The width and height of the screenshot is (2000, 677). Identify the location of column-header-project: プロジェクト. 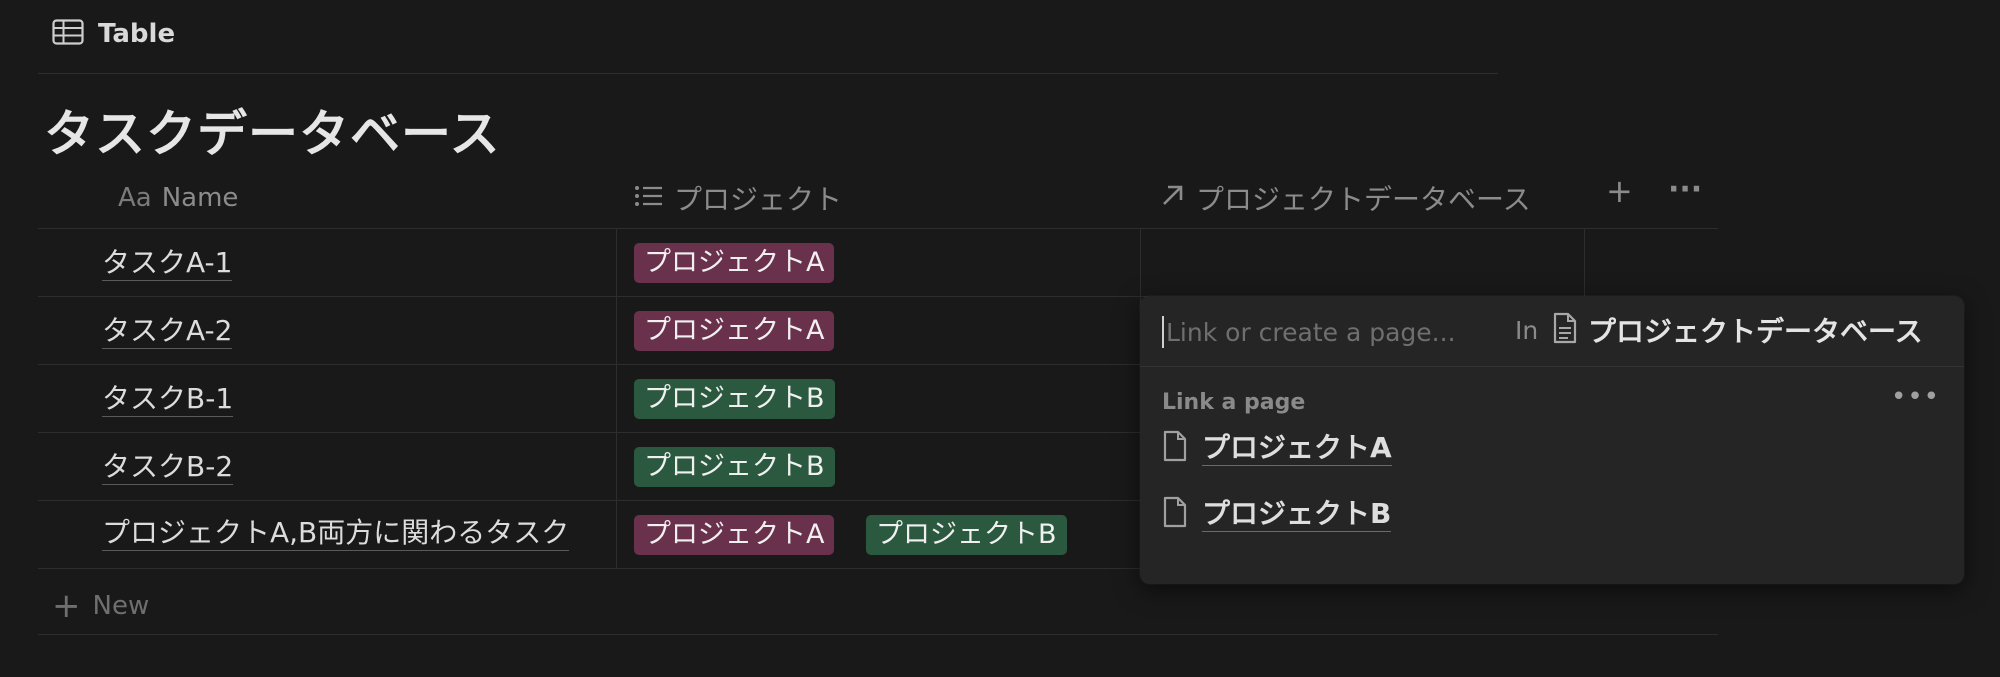
(738, 198).